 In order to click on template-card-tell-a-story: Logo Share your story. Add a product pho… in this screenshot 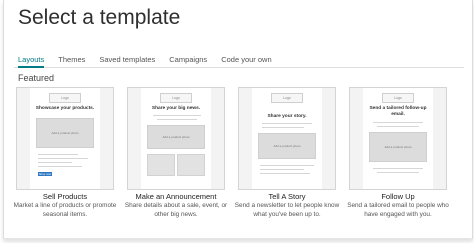, I will do `click(287, 138)`.